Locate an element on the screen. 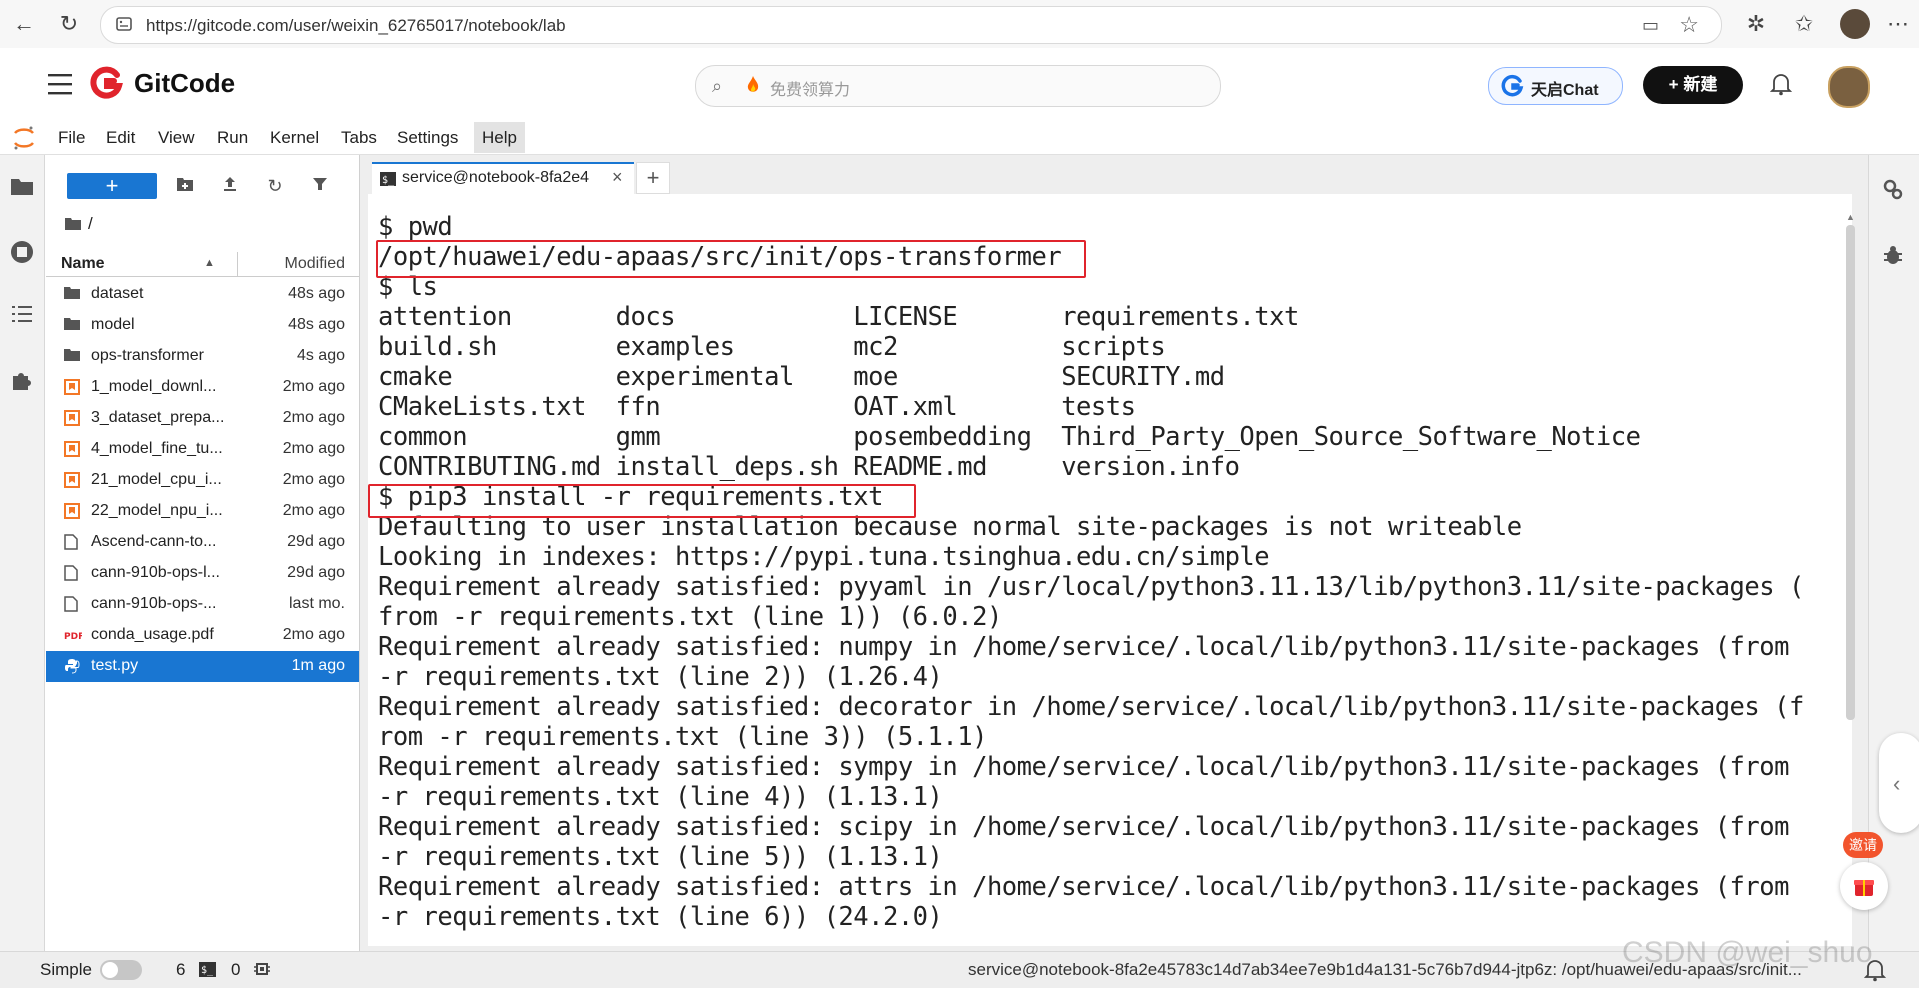  menu-kernel: Kernel is located at coordinates (294, 137).